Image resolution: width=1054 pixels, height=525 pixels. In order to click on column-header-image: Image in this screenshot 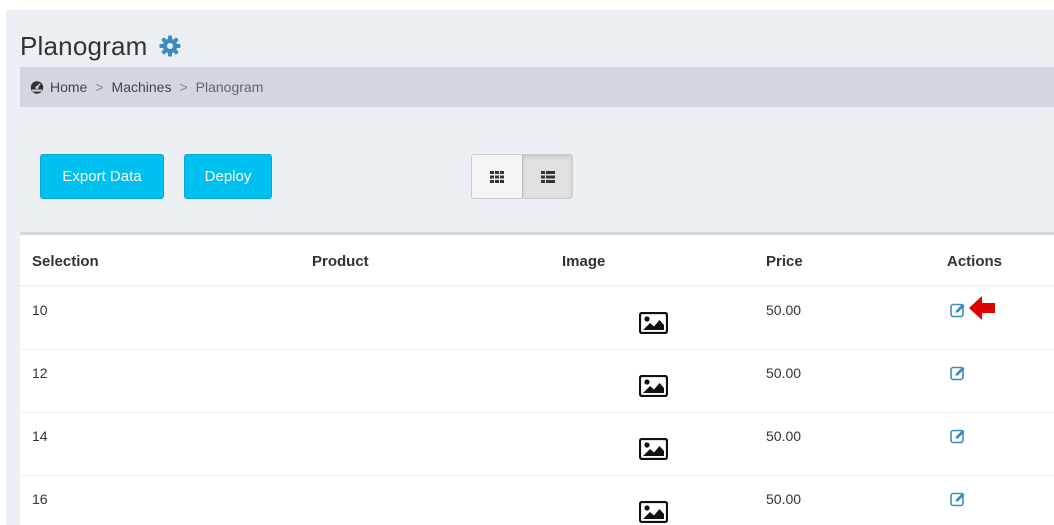, I will do `click(584, 261)`.